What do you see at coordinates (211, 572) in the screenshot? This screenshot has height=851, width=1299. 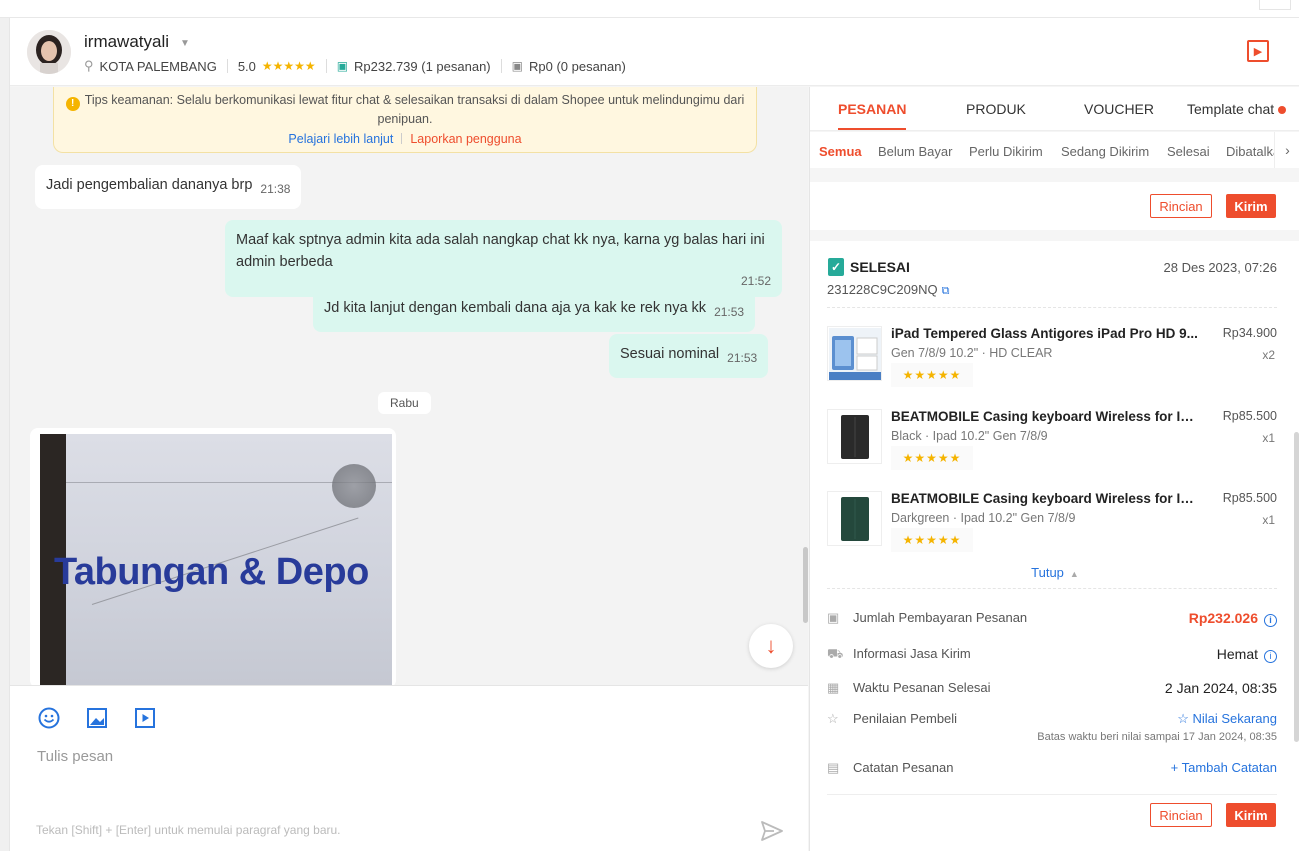 I see `photo-text: Tabungan & Depo` at bounding box center [211, 572].